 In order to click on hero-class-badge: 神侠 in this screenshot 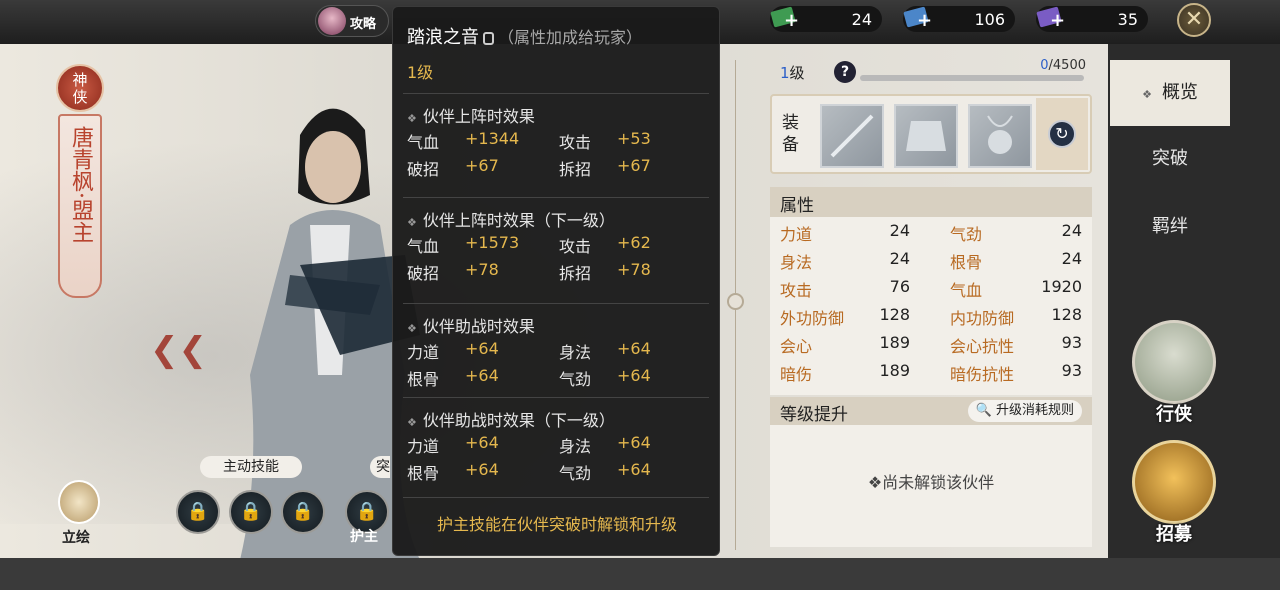, I will do `click(80, 88)`.